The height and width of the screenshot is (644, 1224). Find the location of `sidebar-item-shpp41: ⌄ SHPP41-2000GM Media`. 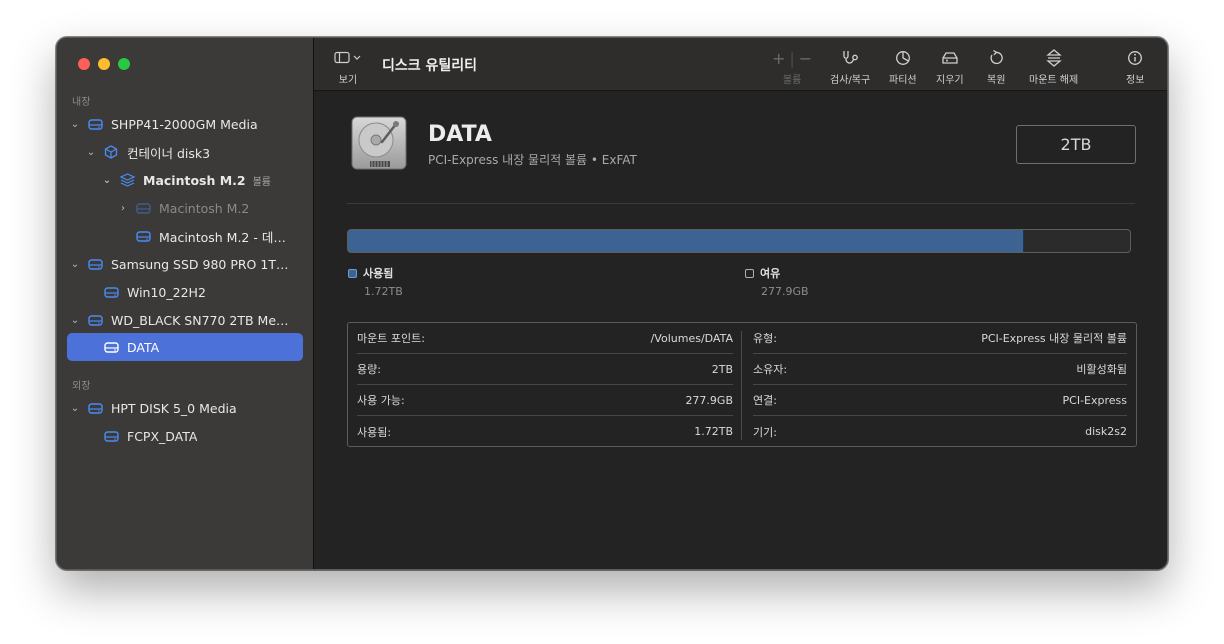

sidebar-item-shpp41: ⌄ SHPP41-2000GM Media is located at coordinates (185, 124).